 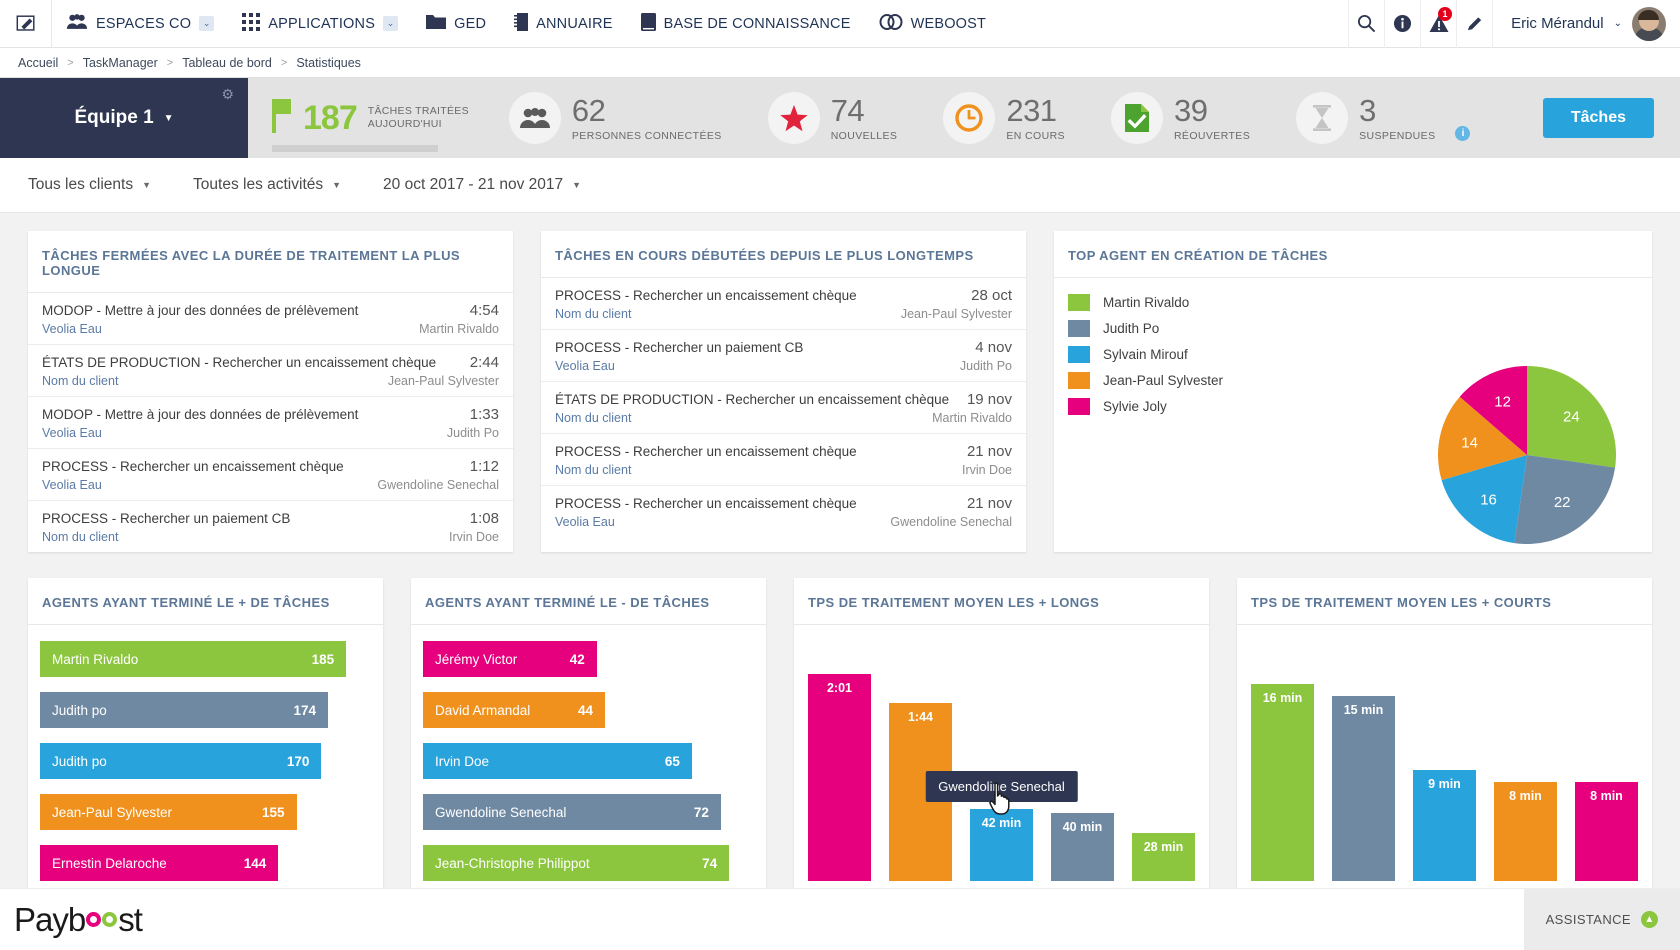 I want to click on bar: Gwendoline Senechal 72, so click(x=572, y=812).